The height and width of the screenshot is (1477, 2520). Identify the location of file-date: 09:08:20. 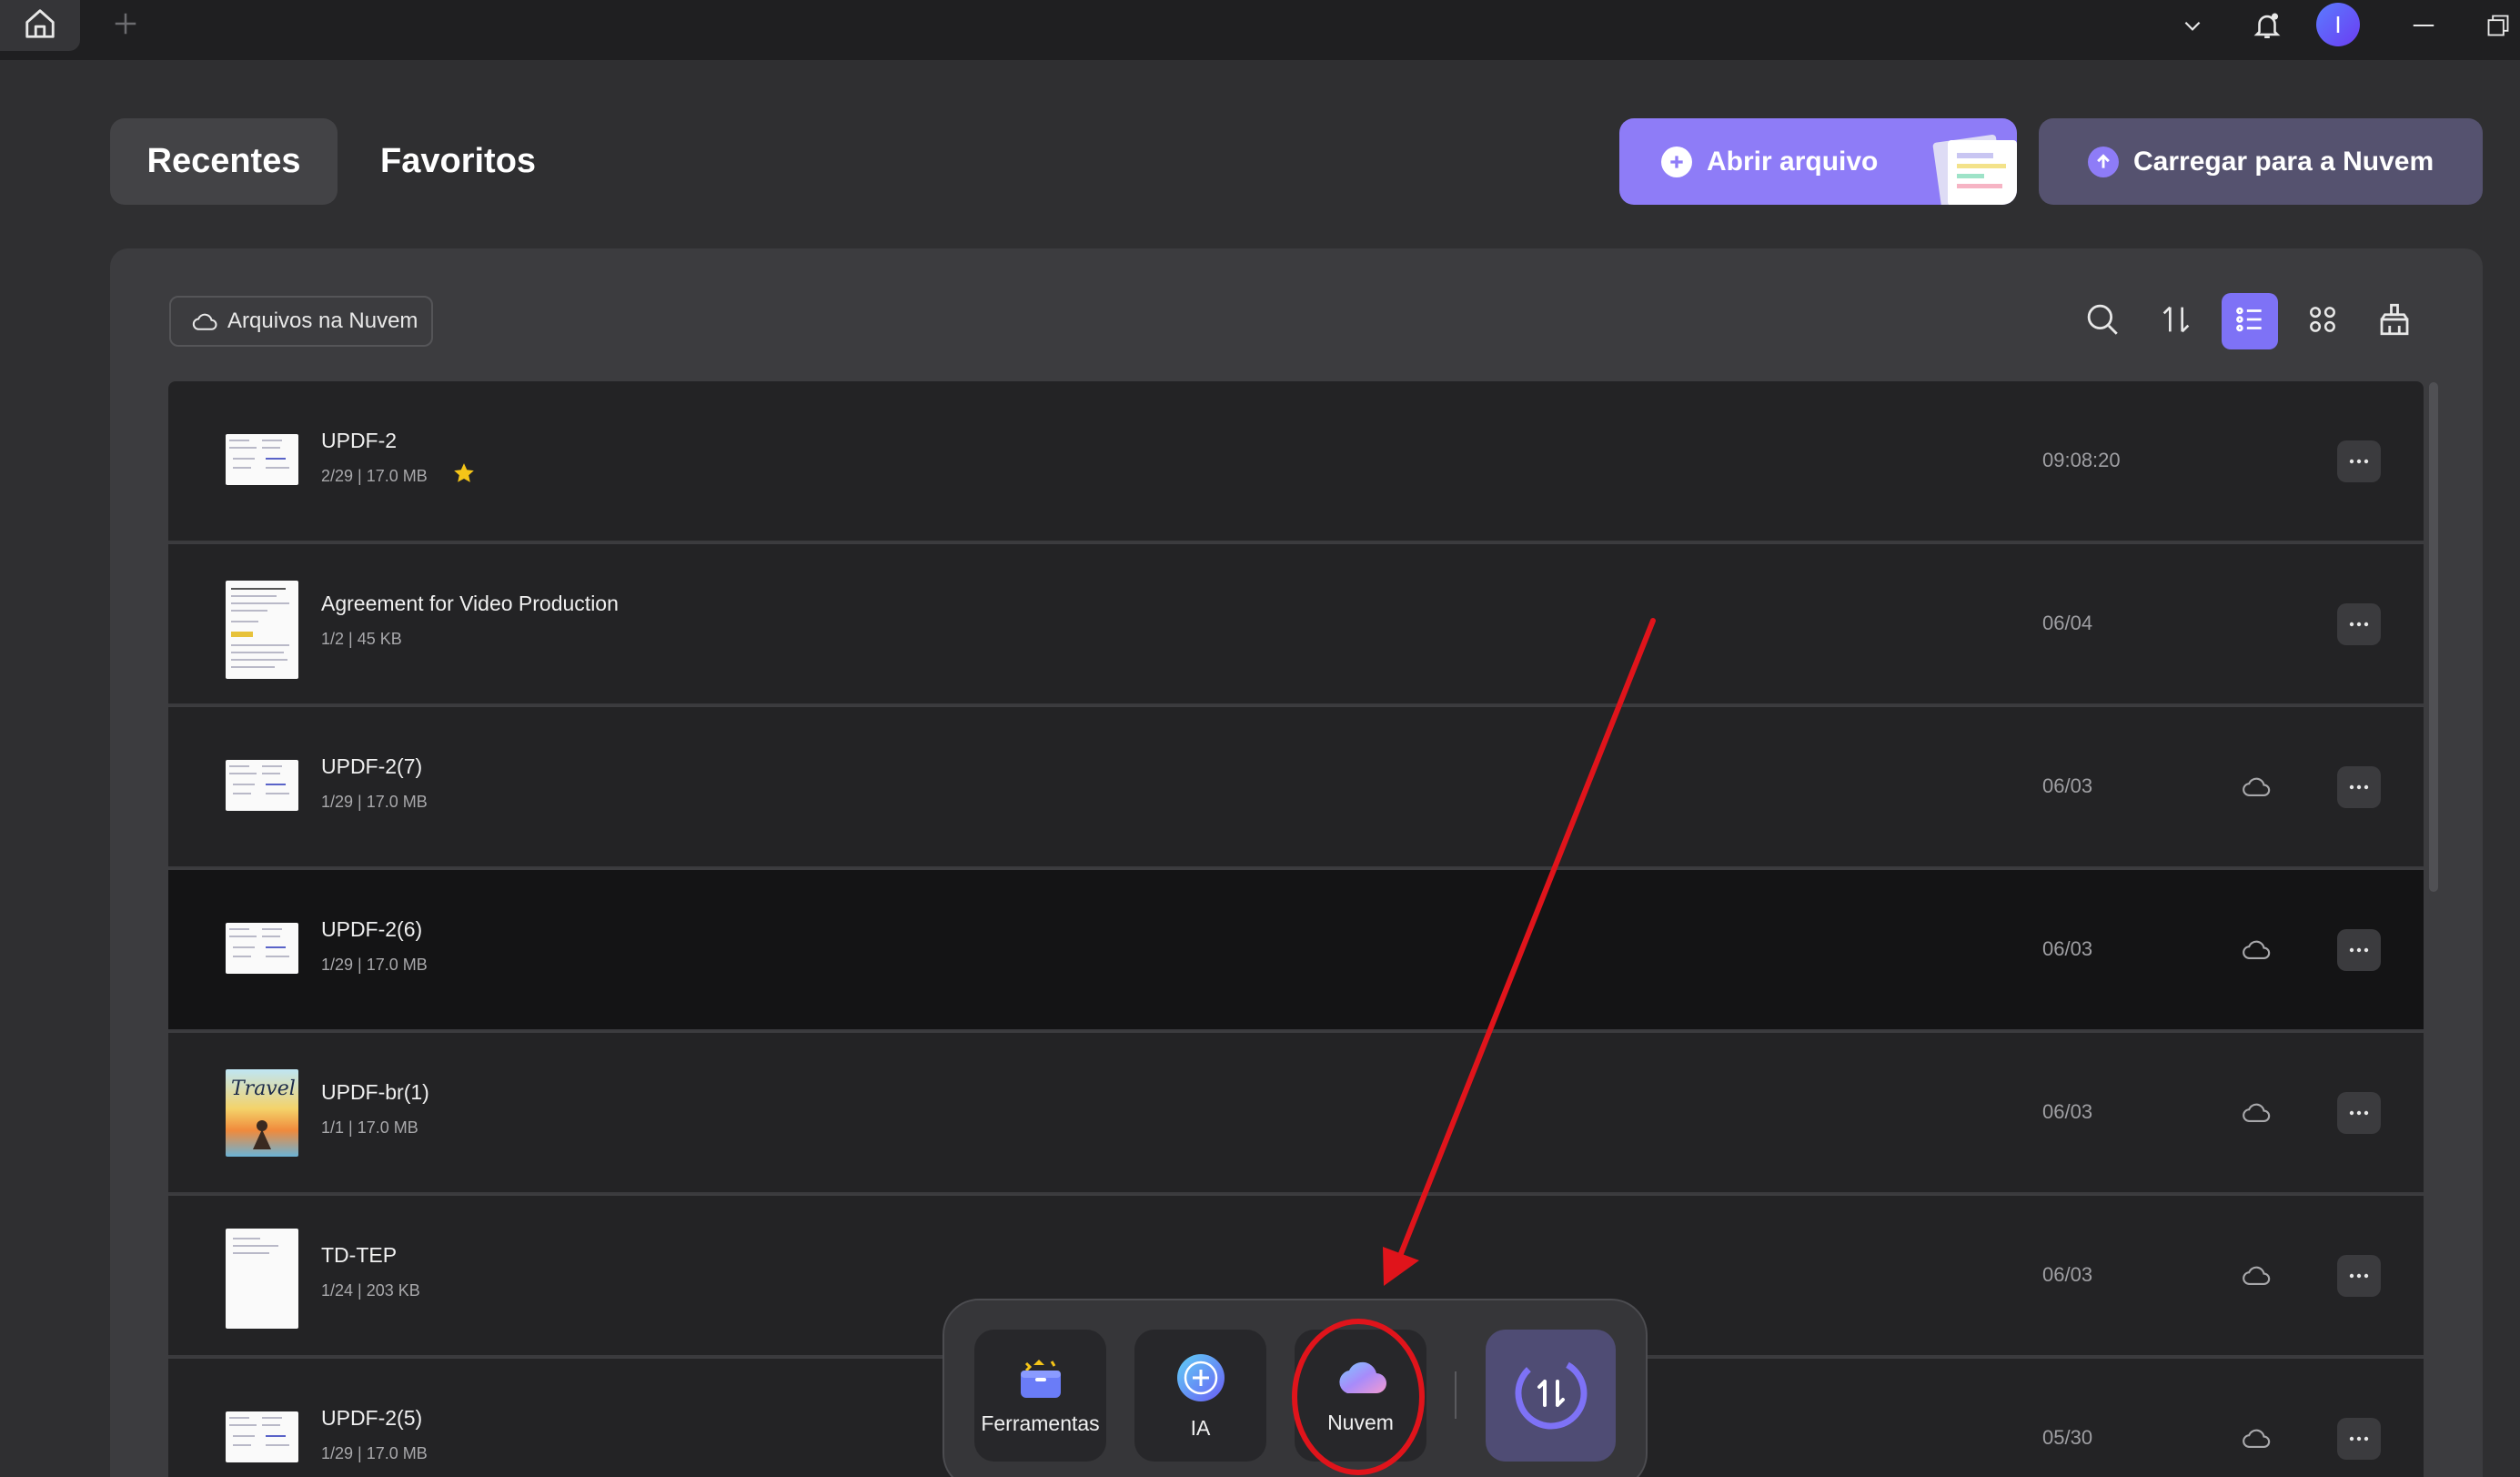
(2081, 460).